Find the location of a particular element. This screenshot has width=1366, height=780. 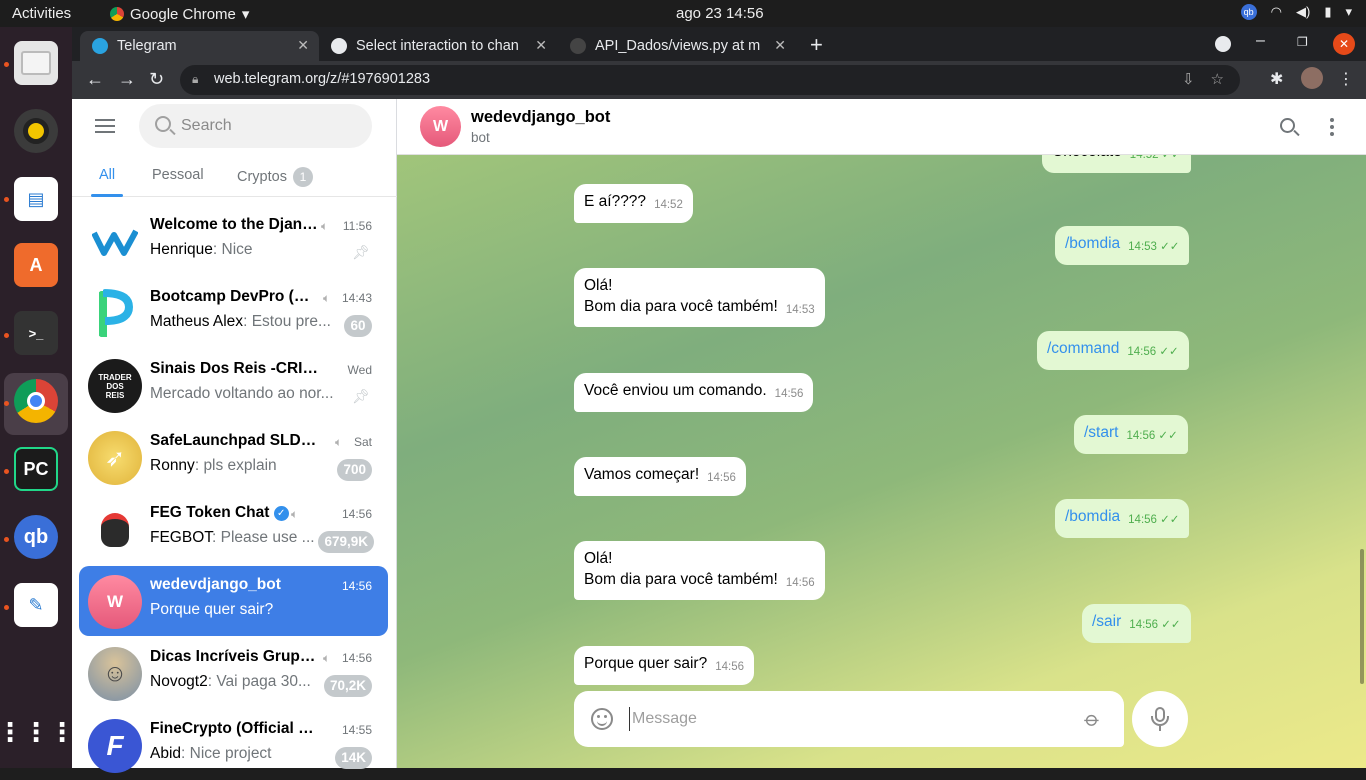

ubuntu-software-icon: A is located at coordinates (36, 265).